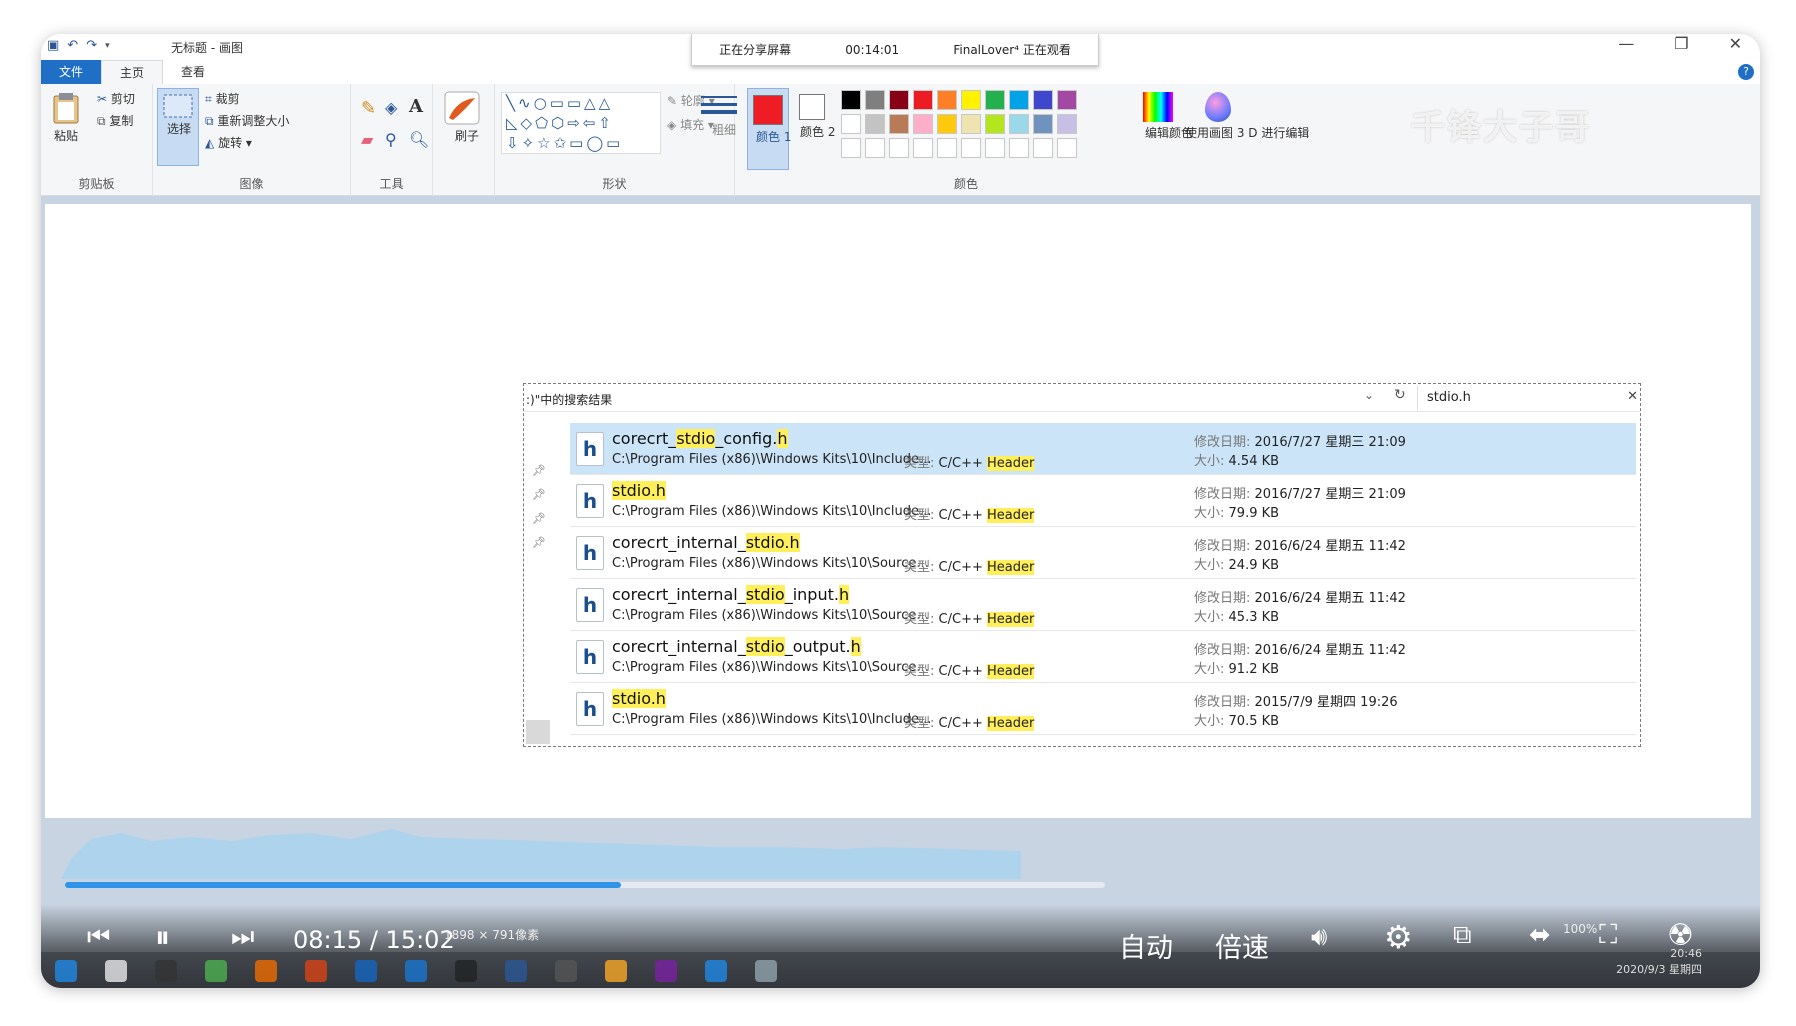 The height and width of the screenshot is (1026, 1796). What do you see at coordinates (98, 937) in the screenshot?
I see `previous-icon: ⏮︎` at bounding box center [98, 937].